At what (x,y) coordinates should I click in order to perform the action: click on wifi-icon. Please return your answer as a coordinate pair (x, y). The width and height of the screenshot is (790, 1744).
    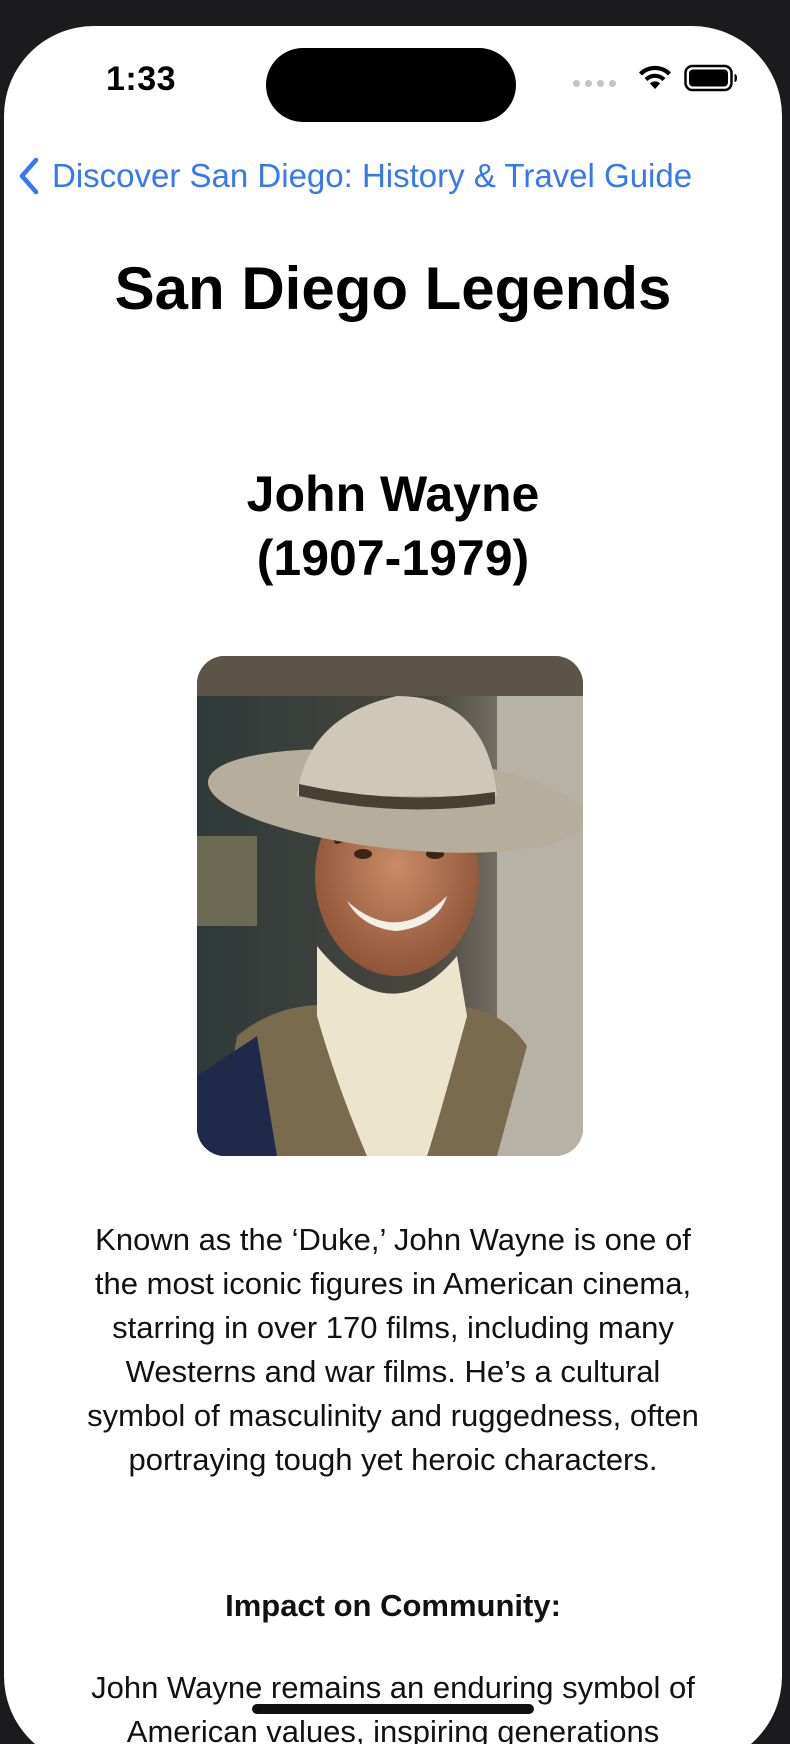
    Looking at the image, I should click on (655, 77).